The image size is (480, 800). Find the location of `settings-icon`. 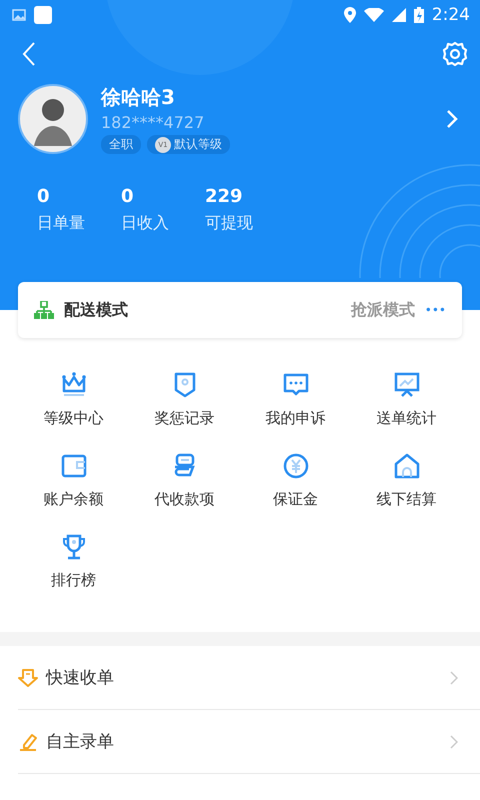

settings-icon is located at coordinates (455, 54).